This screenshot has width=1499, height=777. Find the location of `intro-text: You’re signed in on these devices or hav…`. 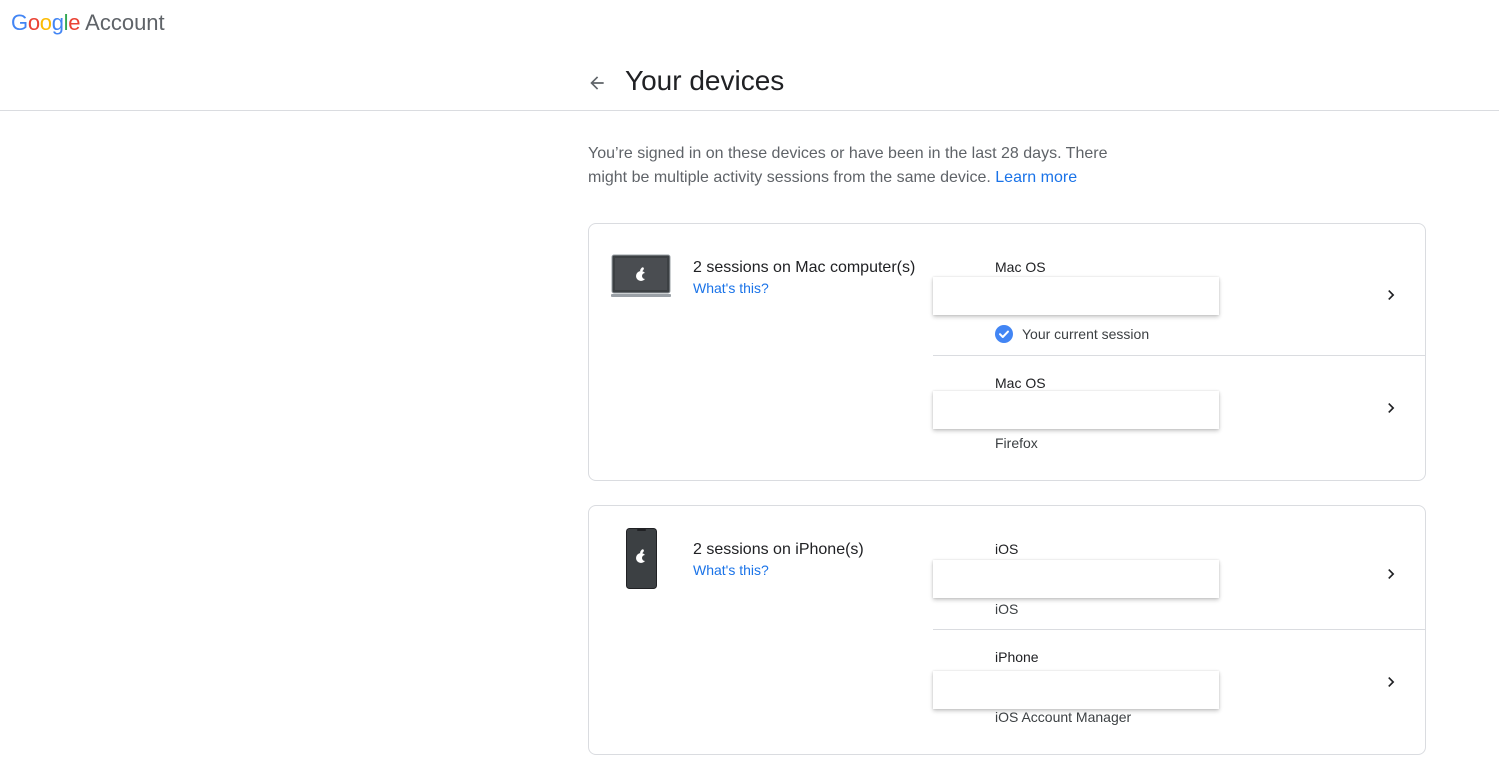

intro-text: You’re signed in on these devices or hav… is located at coordinates (858, 166).